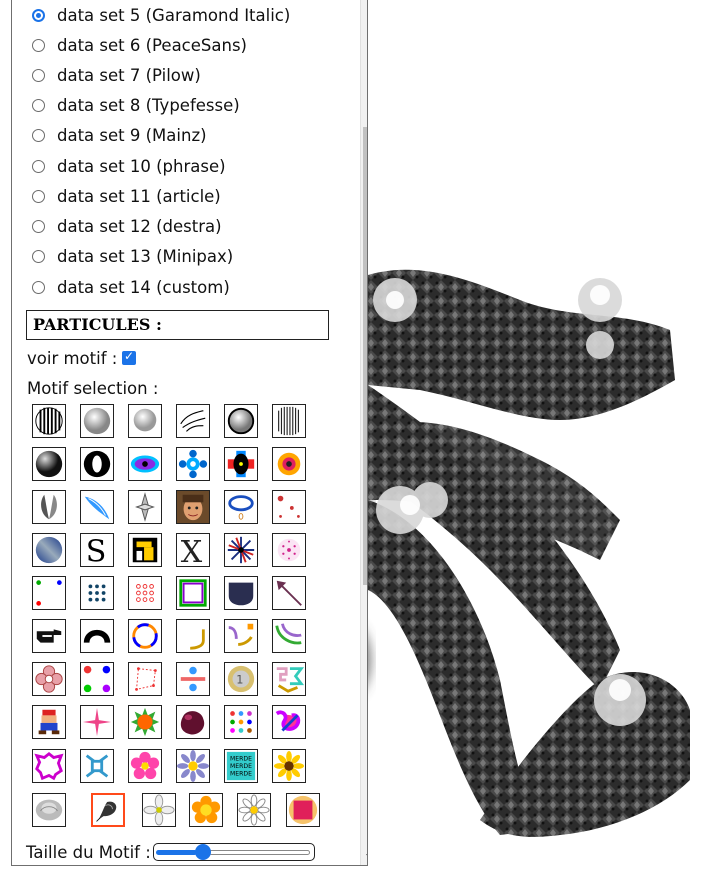 The width and height of the screenshot is (723, 877). Describe the element at coordinates (193, 464) in the screenshot. I see `motif-blue-cross` at that location.